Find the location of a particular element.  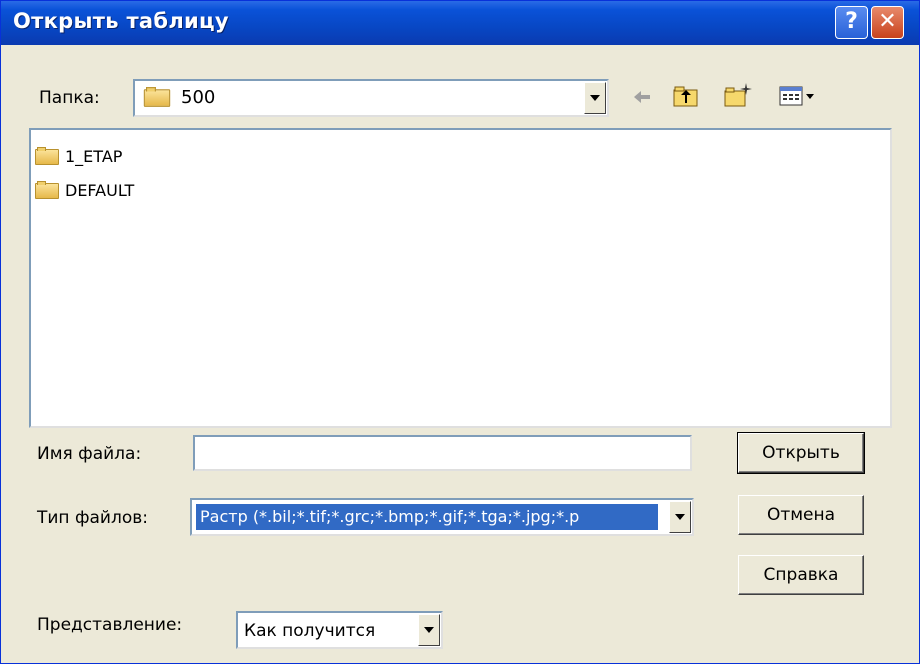

title-bar: Открыть таблицу ? ✕ is located at coordinates (460, 23).